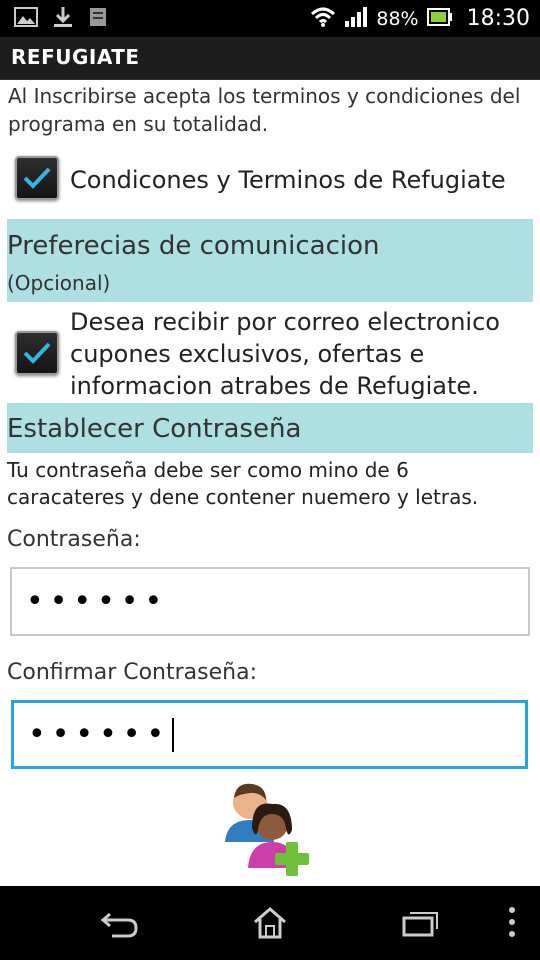  Describe the element at coordinates (193, 246) in the screenshot. I see `communication-title: Preferecias de comunicacion` at that location.